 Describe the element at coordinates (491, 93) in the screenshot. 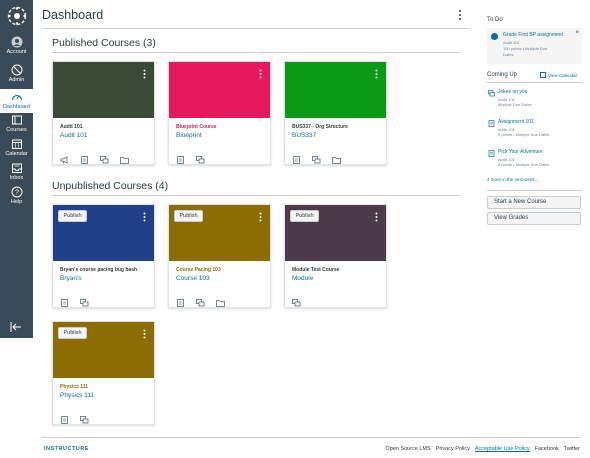

I see `discussion-icon` at that location.